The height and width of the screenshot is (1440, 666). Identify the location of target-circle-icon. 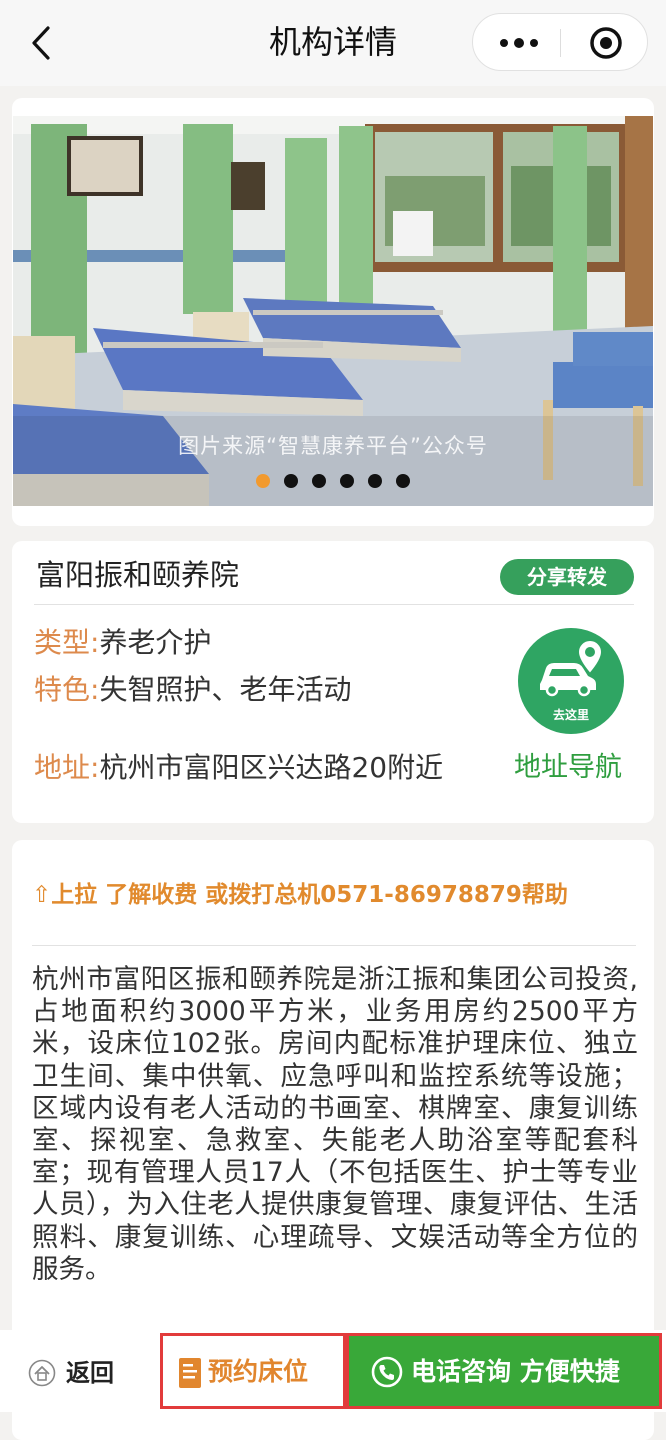
(606, 43).